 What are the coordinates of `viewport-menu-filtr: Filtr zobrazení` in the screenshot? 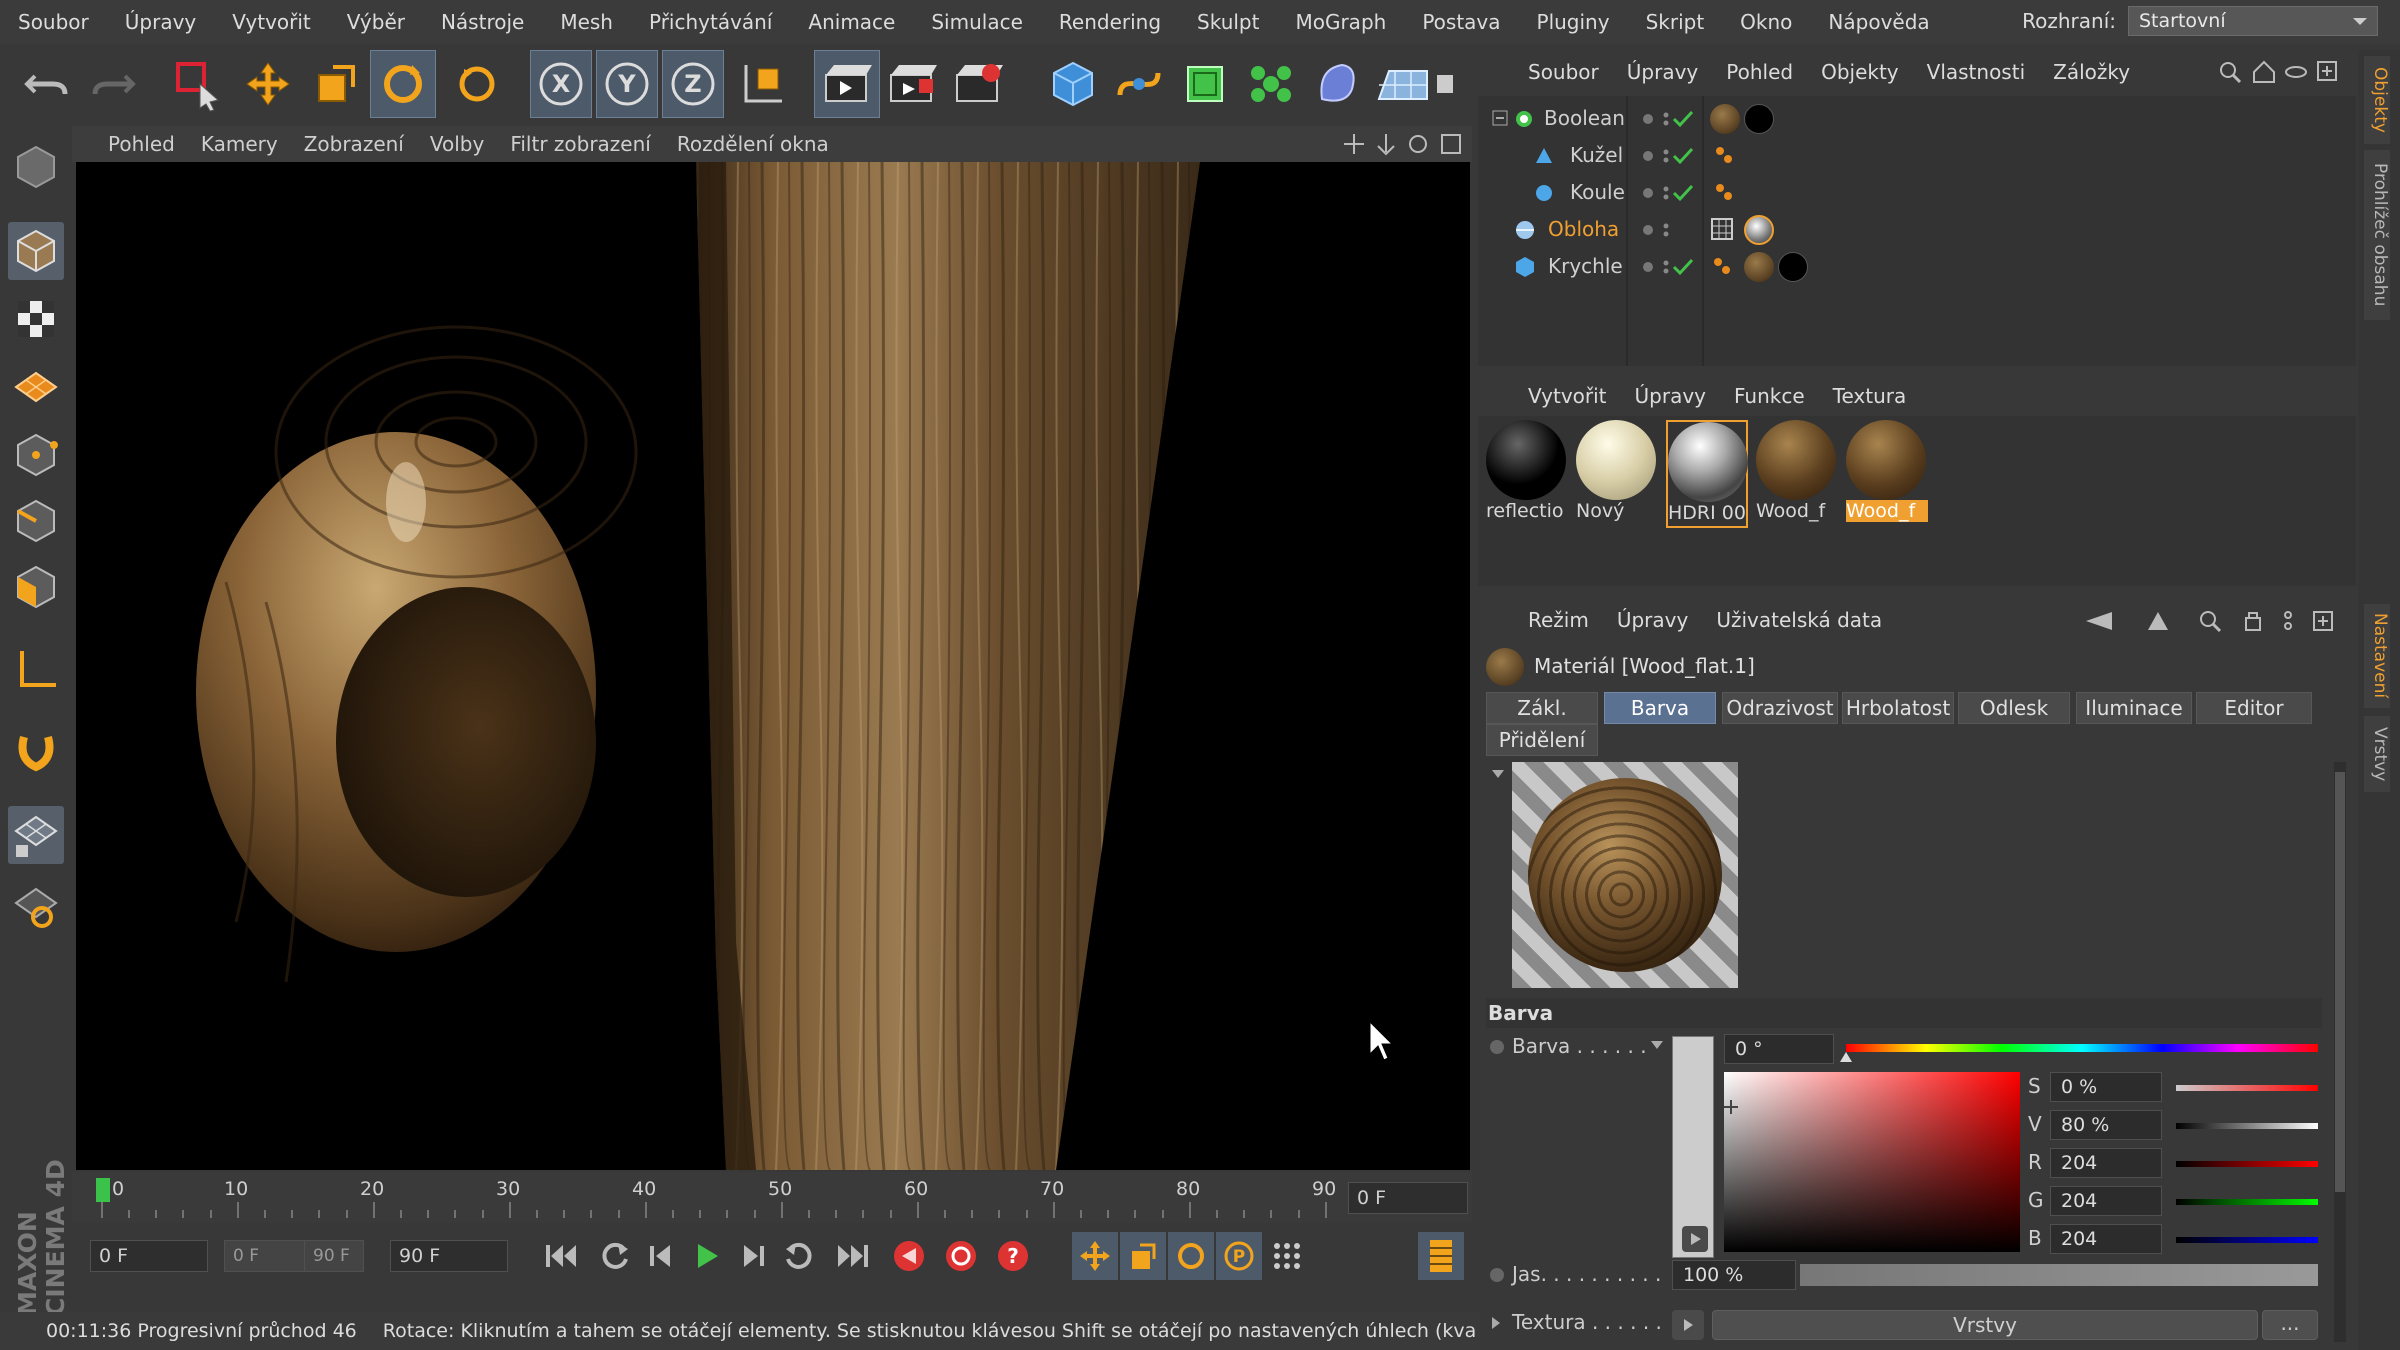 It's located at (580, 144).